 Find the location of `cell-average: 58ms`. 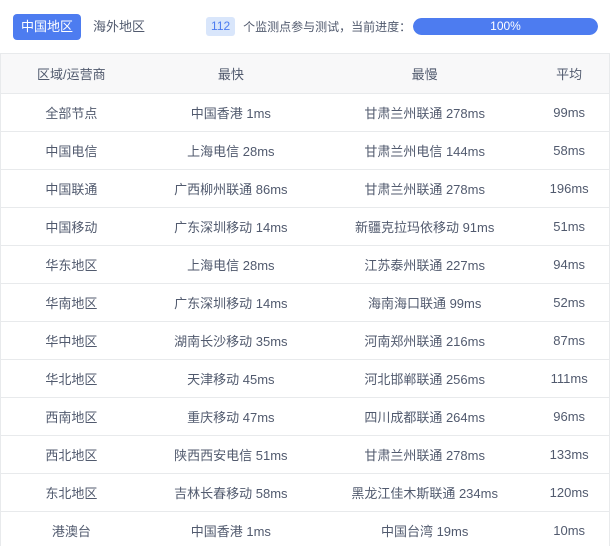

cell-average: 58ms is located at coordinates (569, 150).